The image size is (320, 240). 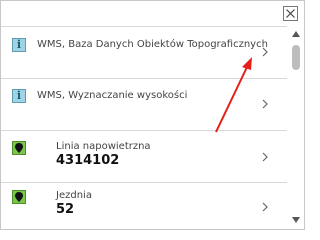 What do you see at coordinates (65, 209) in the screenshot?
I see `feature-value: 52` at bounding box center [65, 209].